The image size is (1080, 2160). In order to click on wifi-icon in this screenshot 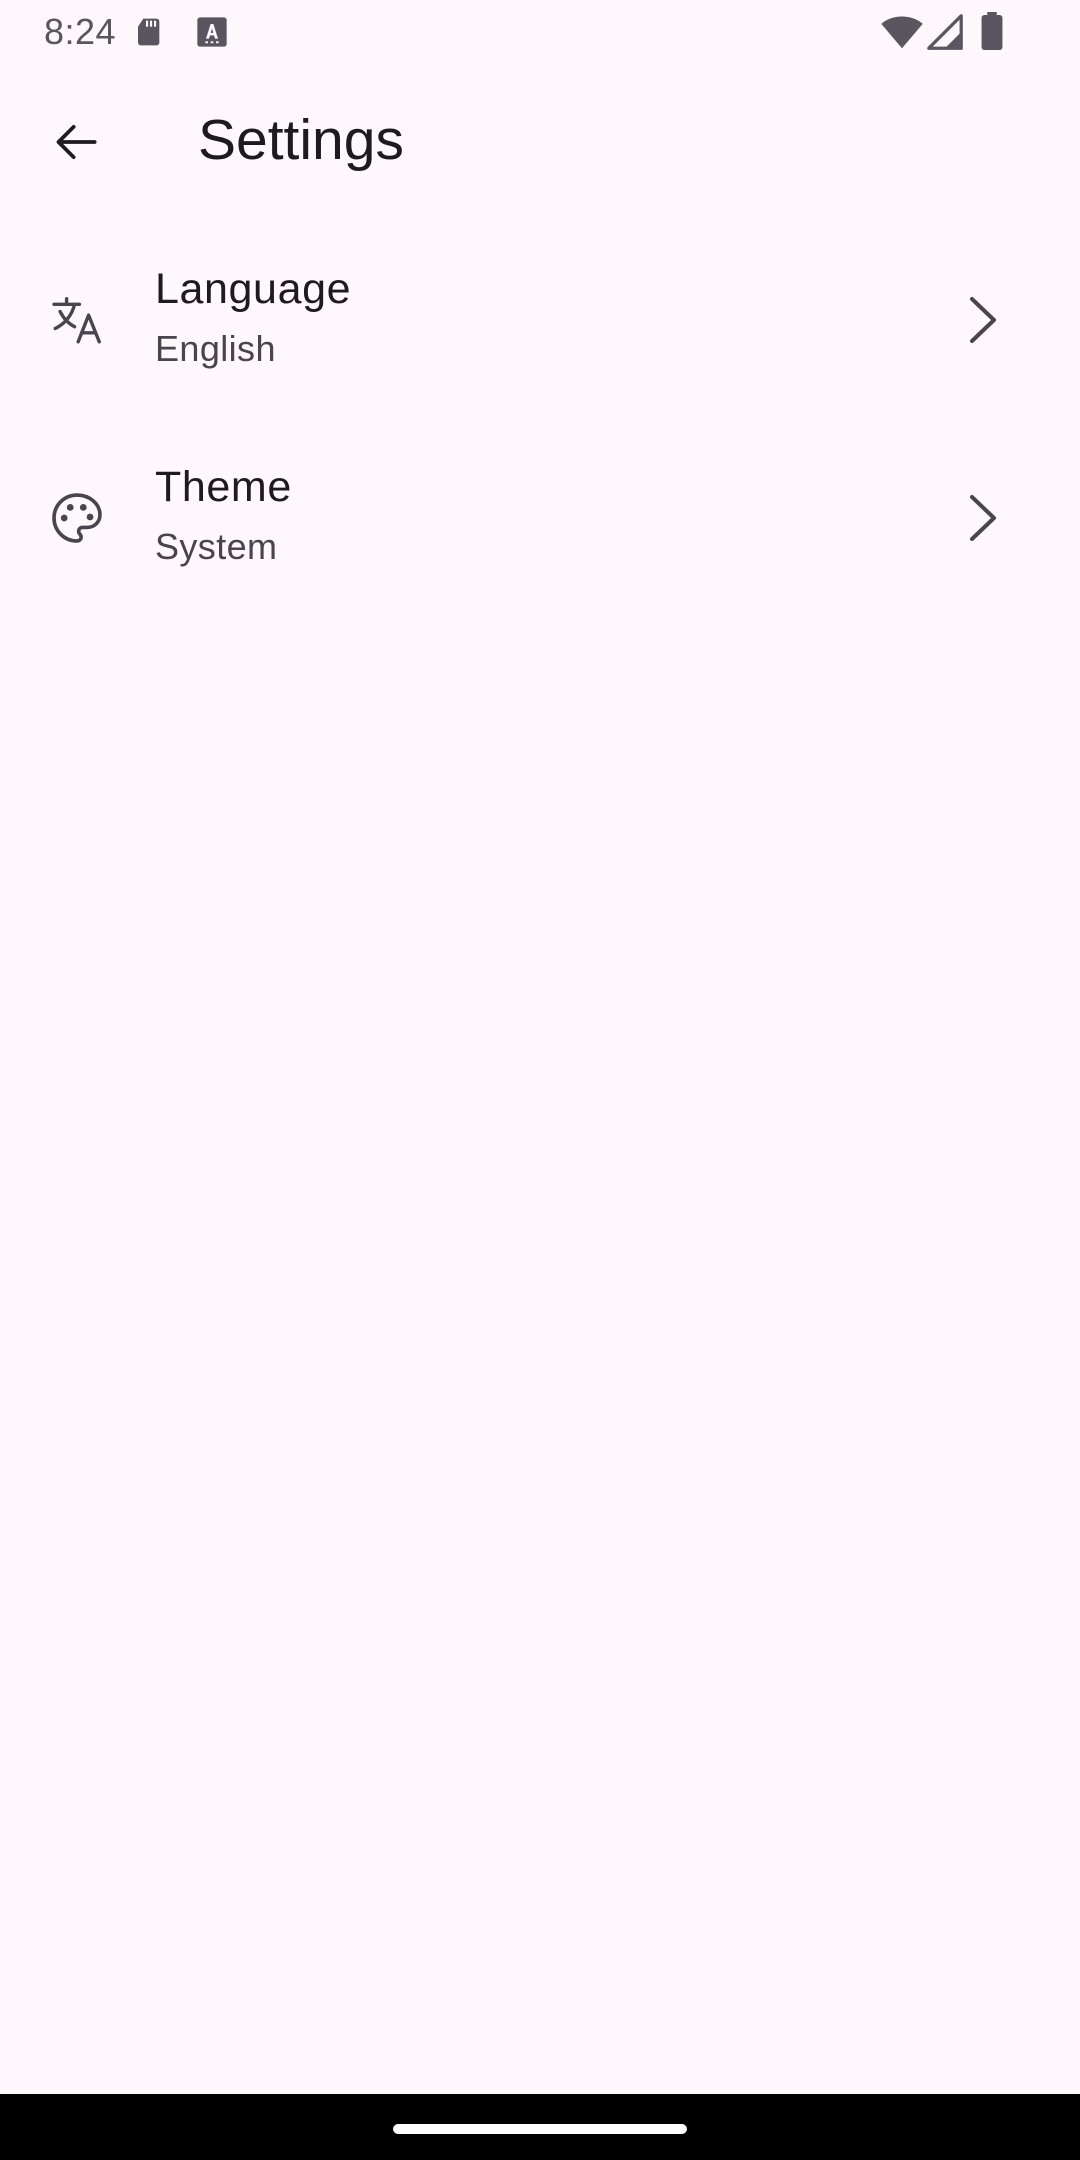, I will do `click(902, 32)`.